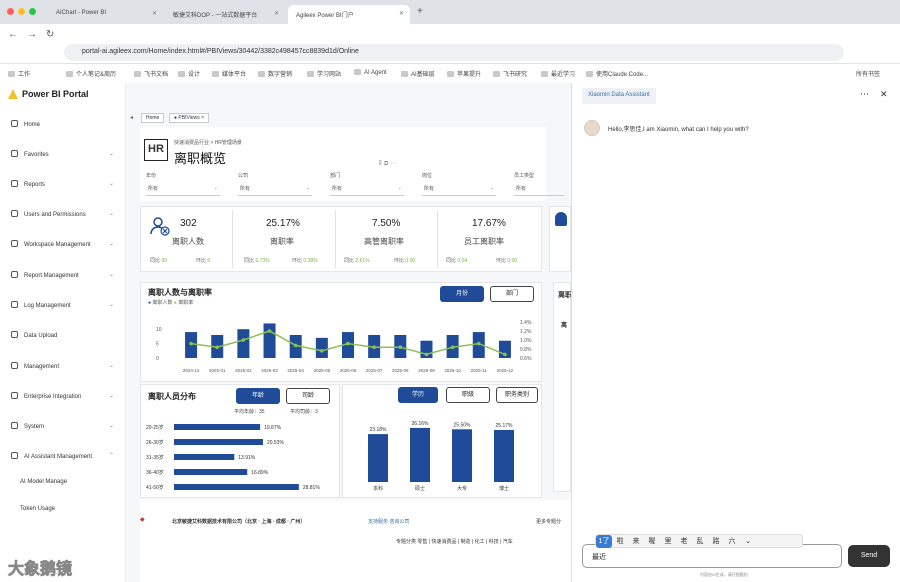  What do you see at coordinates (561, 219) in the screenshot?
I see `person-icon` at bounding box center [561, 219].